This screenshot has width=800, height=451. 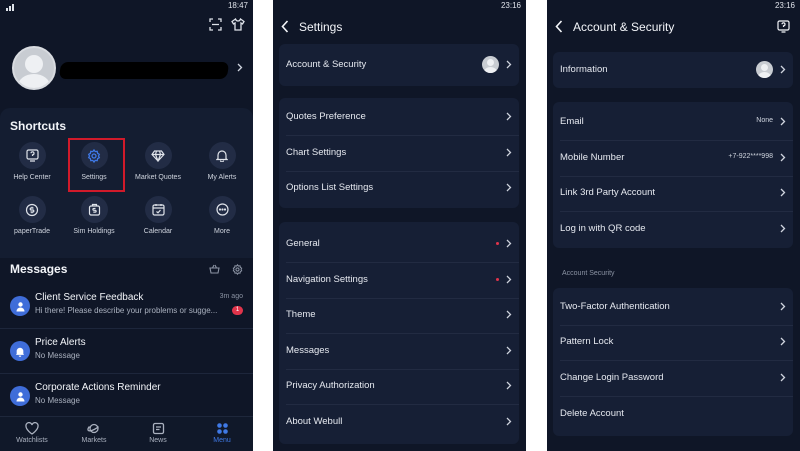 What do you see at coordinates (39, 269) in the screenshot?
I see `messages-title: Messages` at bounding box center [39, 269].